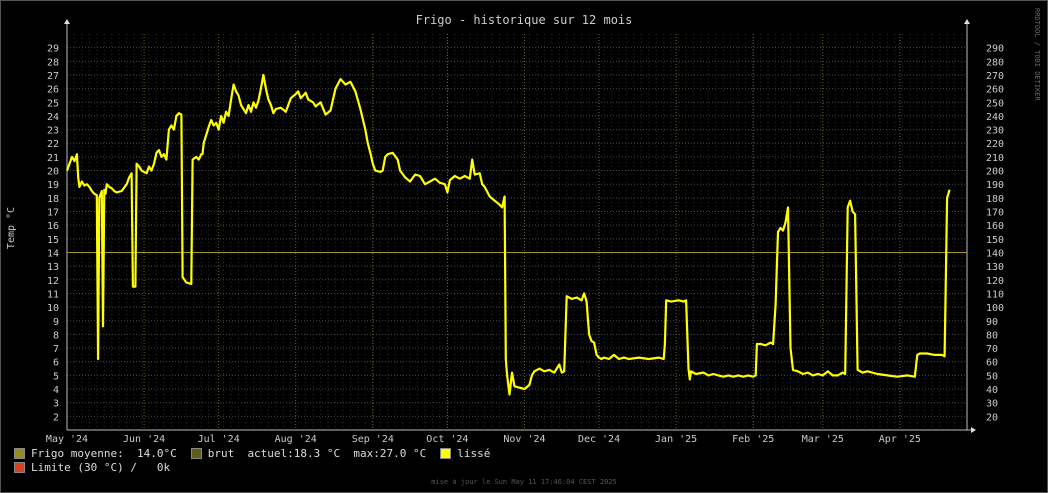  Describe the element at coordinates (995, 213) in the screenshot. I see `y2-tick-label: 170` at that location.